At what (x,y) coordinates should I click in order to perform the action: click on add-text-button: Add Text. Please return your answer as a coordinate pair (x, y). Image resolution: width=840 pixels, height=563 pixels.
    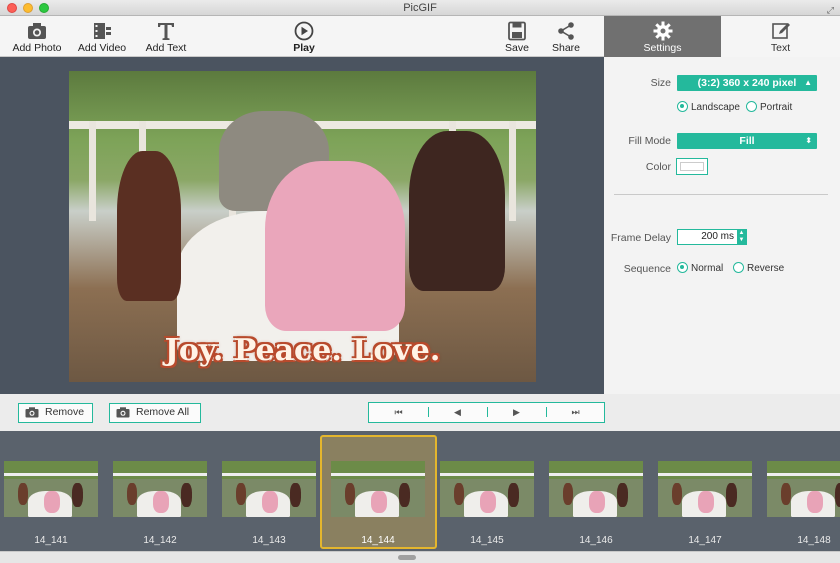
    Looking at the image, I should click on (166, 36).